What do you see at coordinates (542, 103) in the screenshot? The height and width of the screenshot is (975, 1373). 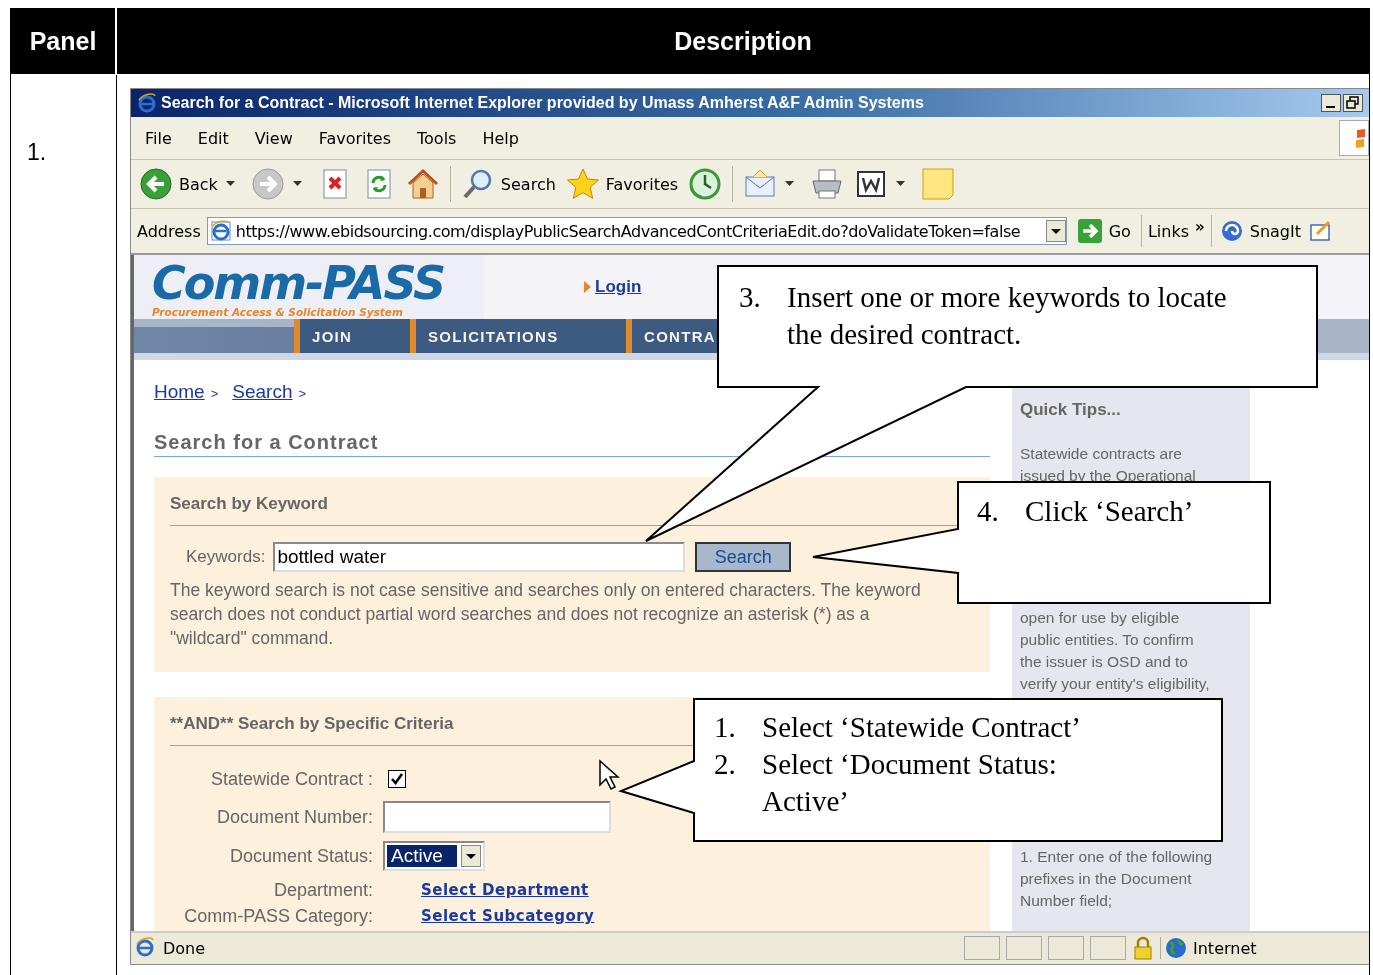 I see `window-title: Search for a Contract - Microsoft Internet Explorer provided by Umass Amherst A&F Admin Systems` at bounding box center [542, 103].